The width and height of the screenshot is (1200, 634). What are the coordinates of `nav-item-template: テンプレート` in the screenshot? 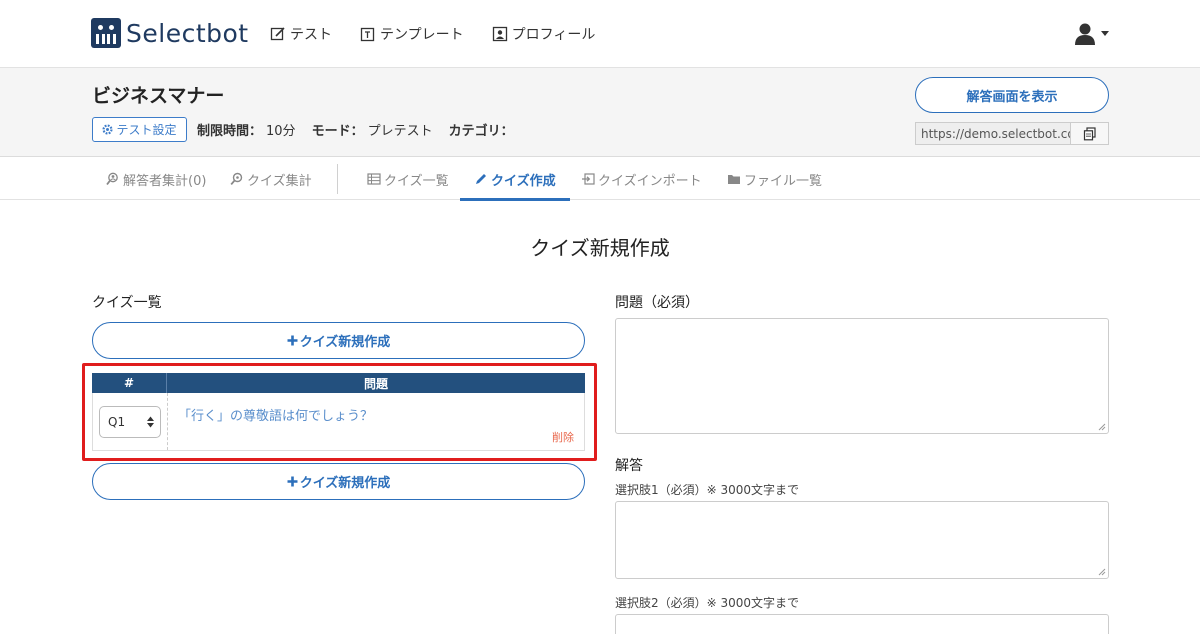 It's located at (412, 34).